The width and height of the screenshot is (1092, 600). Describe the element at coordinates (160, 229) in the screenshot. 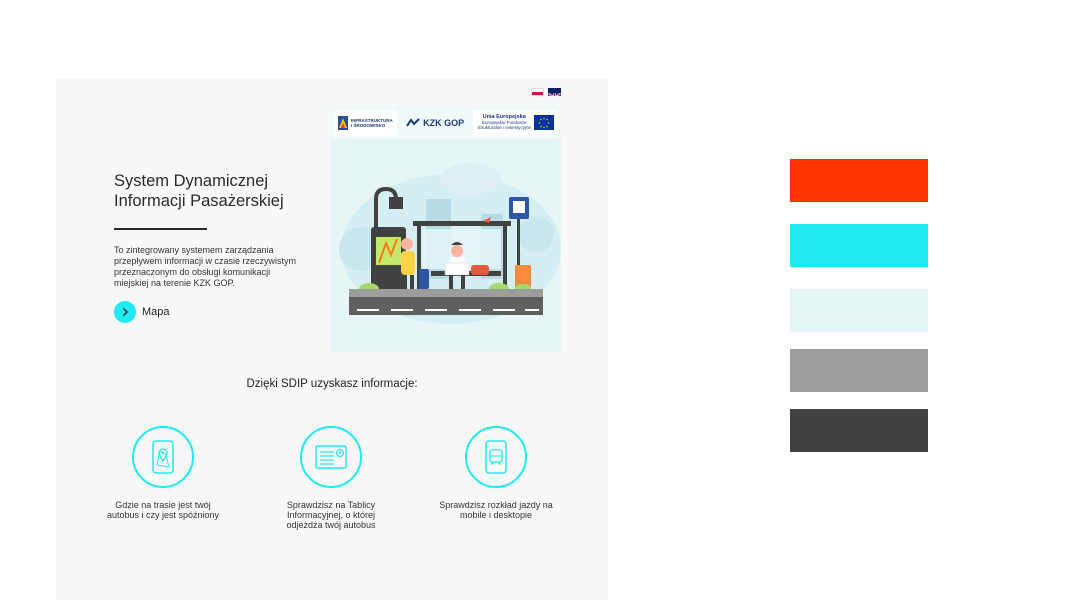

I see `title-underline` at that location.